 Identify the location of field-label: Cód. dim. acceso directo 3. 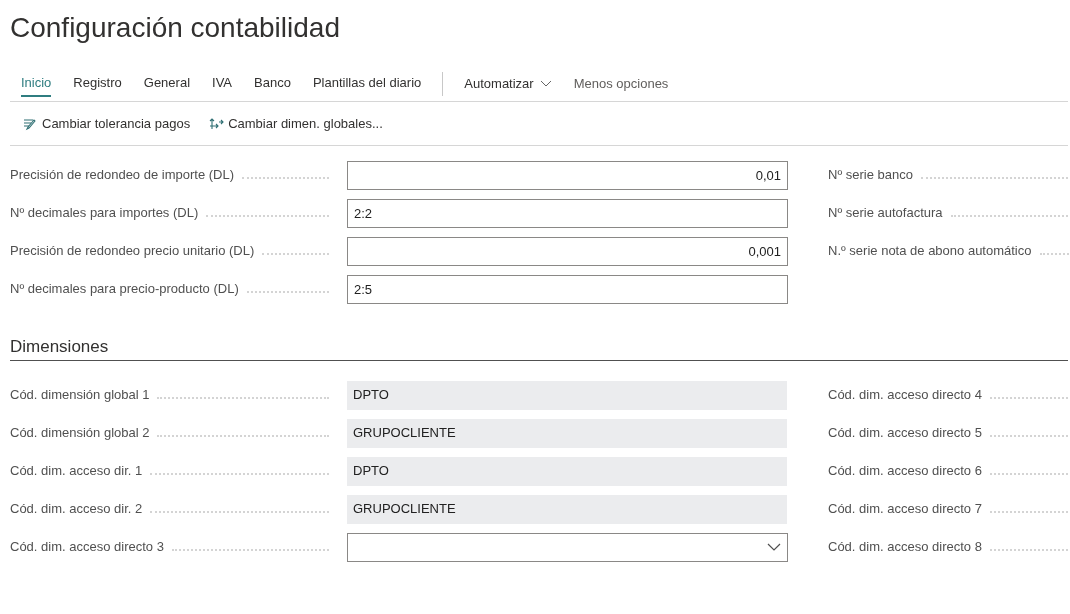
(87, 547).